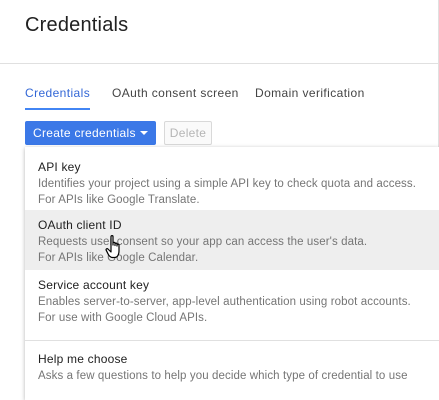 Image resolution: width=439 pixels, height=400 pixels. Describe the element at coordinates (118, 258) in the screenshot. I see `menu-item-description: For APIs like Google Calendar.` at that location.